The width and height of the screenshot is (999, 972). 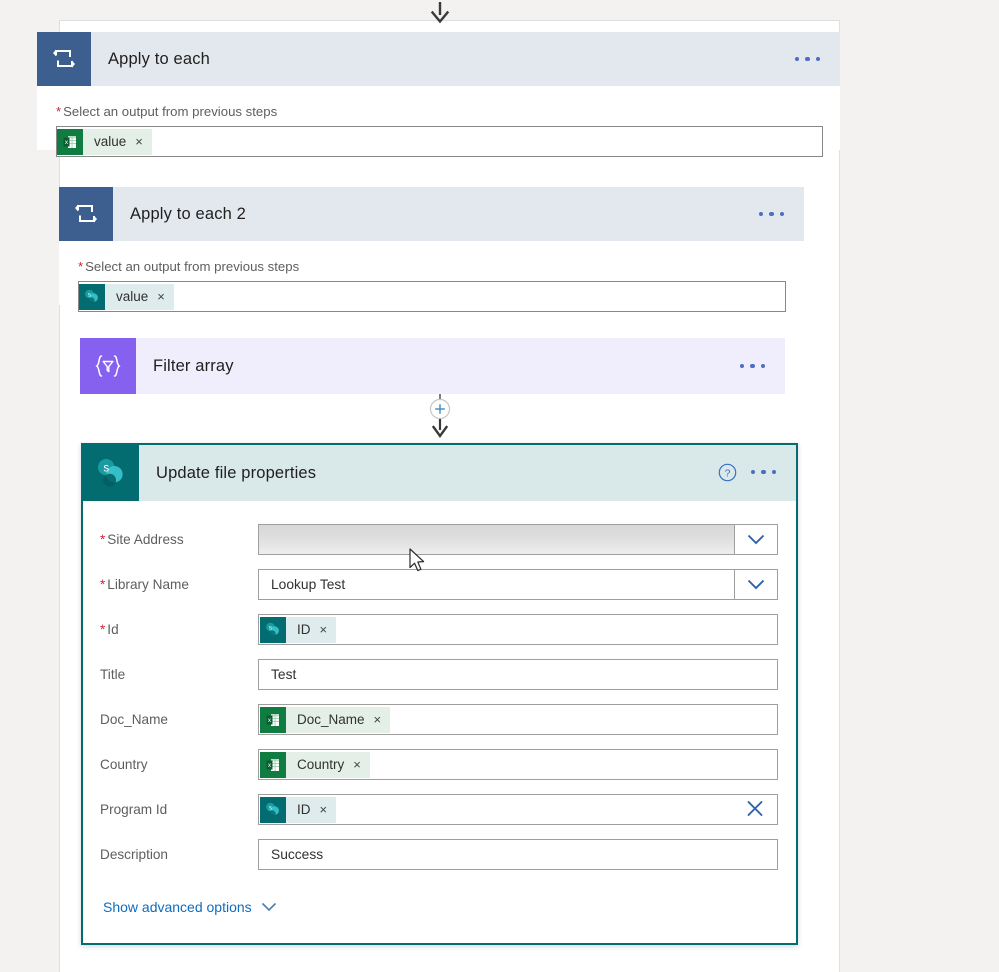 I want to click on form-row-description: Description Success, so click(x=438, y=854).